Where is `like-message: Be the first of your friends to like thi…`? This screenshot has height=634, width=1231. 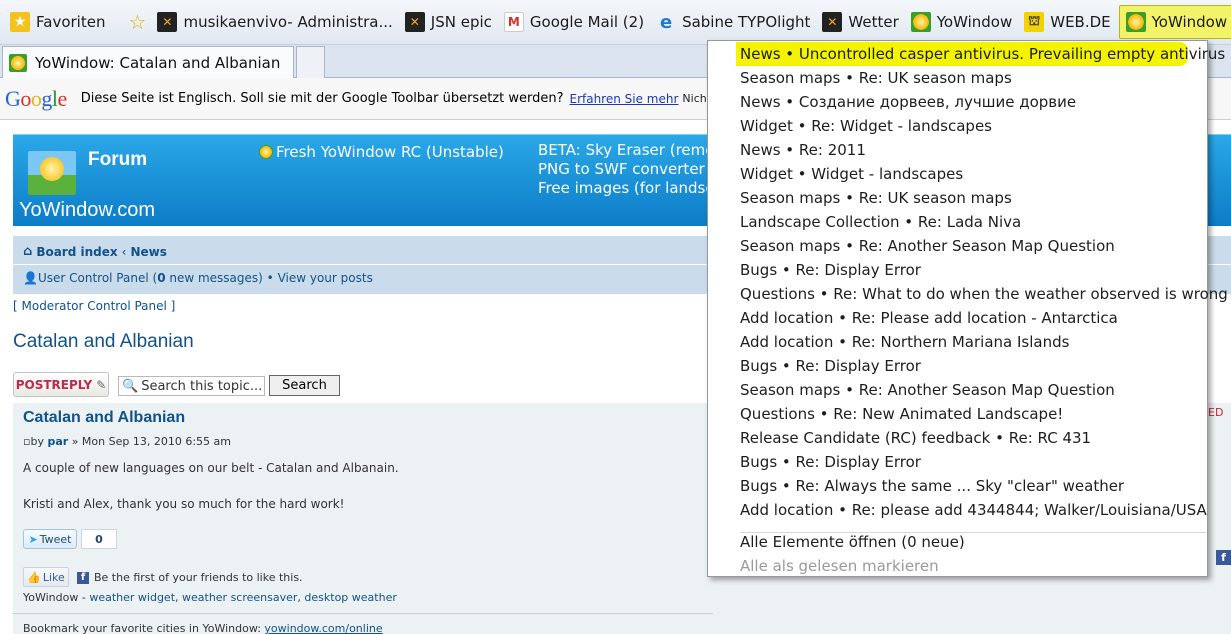
like-message: Be the first of your friends to like thi… is located at coordinates (198, 577).